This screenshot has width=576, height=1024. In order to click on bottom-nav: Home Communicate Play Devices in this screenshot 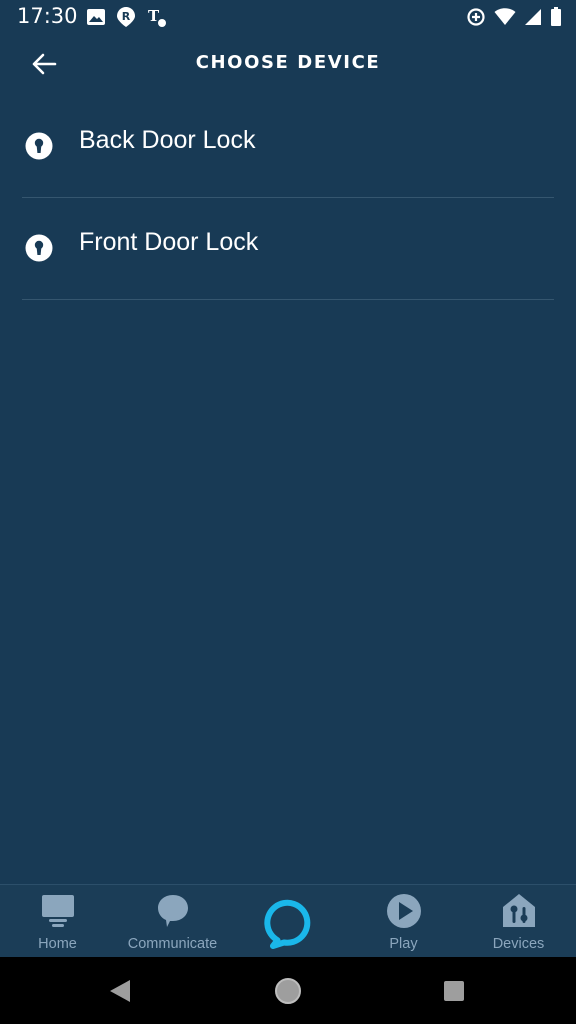, I will do `click(288, 921)`.